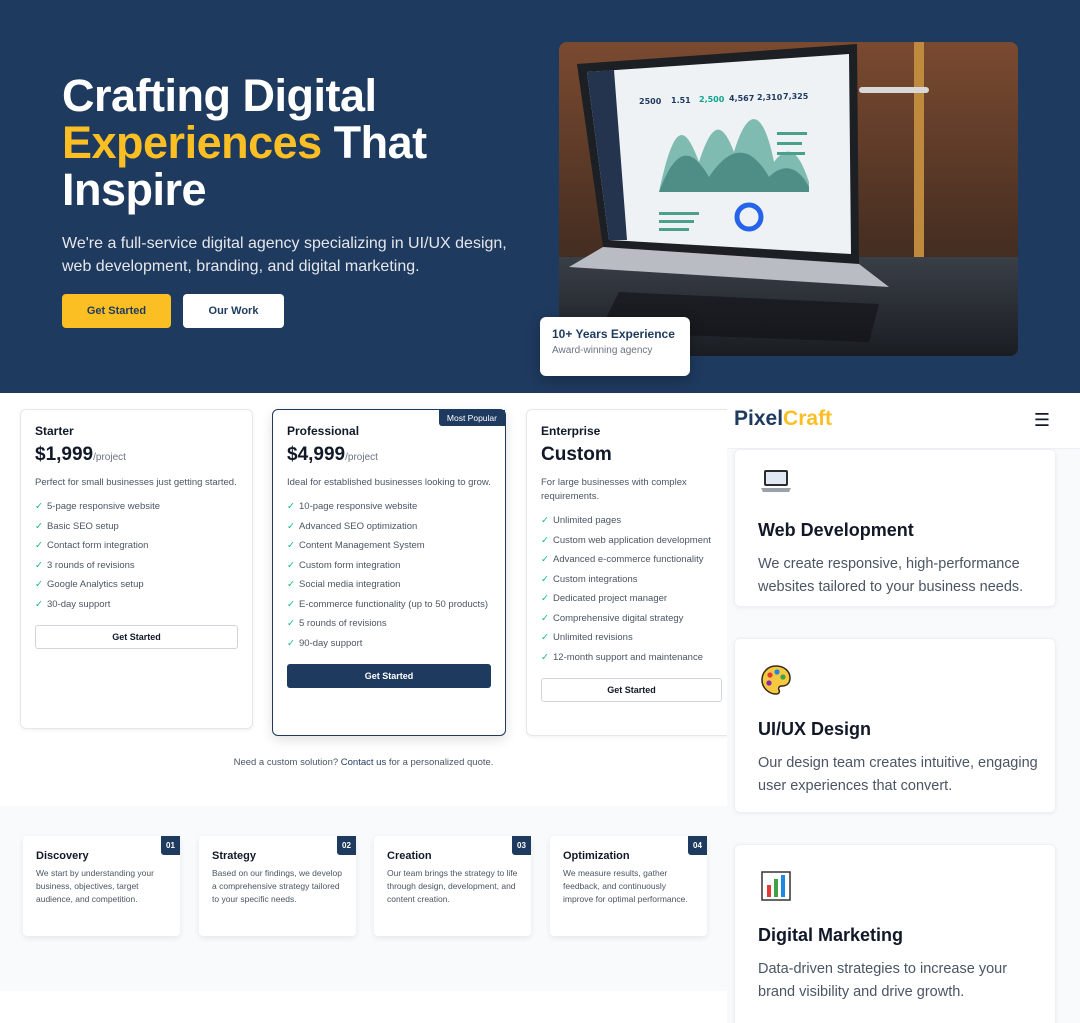 This screenshot has width=1080, height=1023. Describe the element at coordinates (593, 637) in the screenshot. I see `plan-feature-text: Unlimited revisions` at that location.